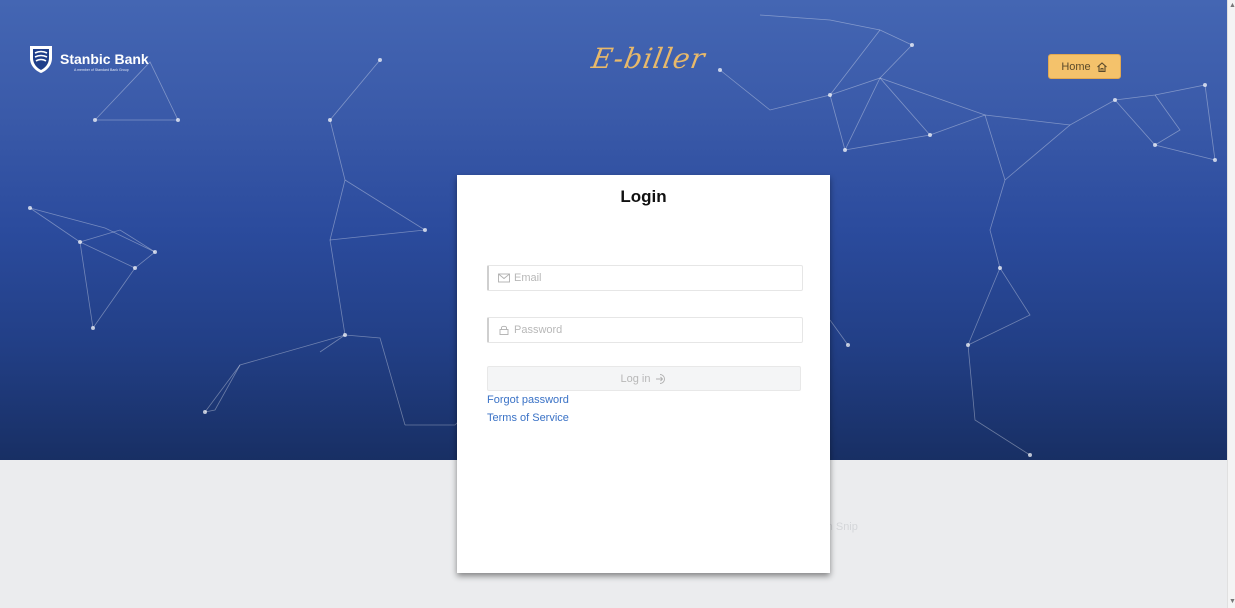 Image resolution: width=1235 pixels, height=608 pixels. I want to click on scroll-up-icon: ▲, so click(1232, 6).